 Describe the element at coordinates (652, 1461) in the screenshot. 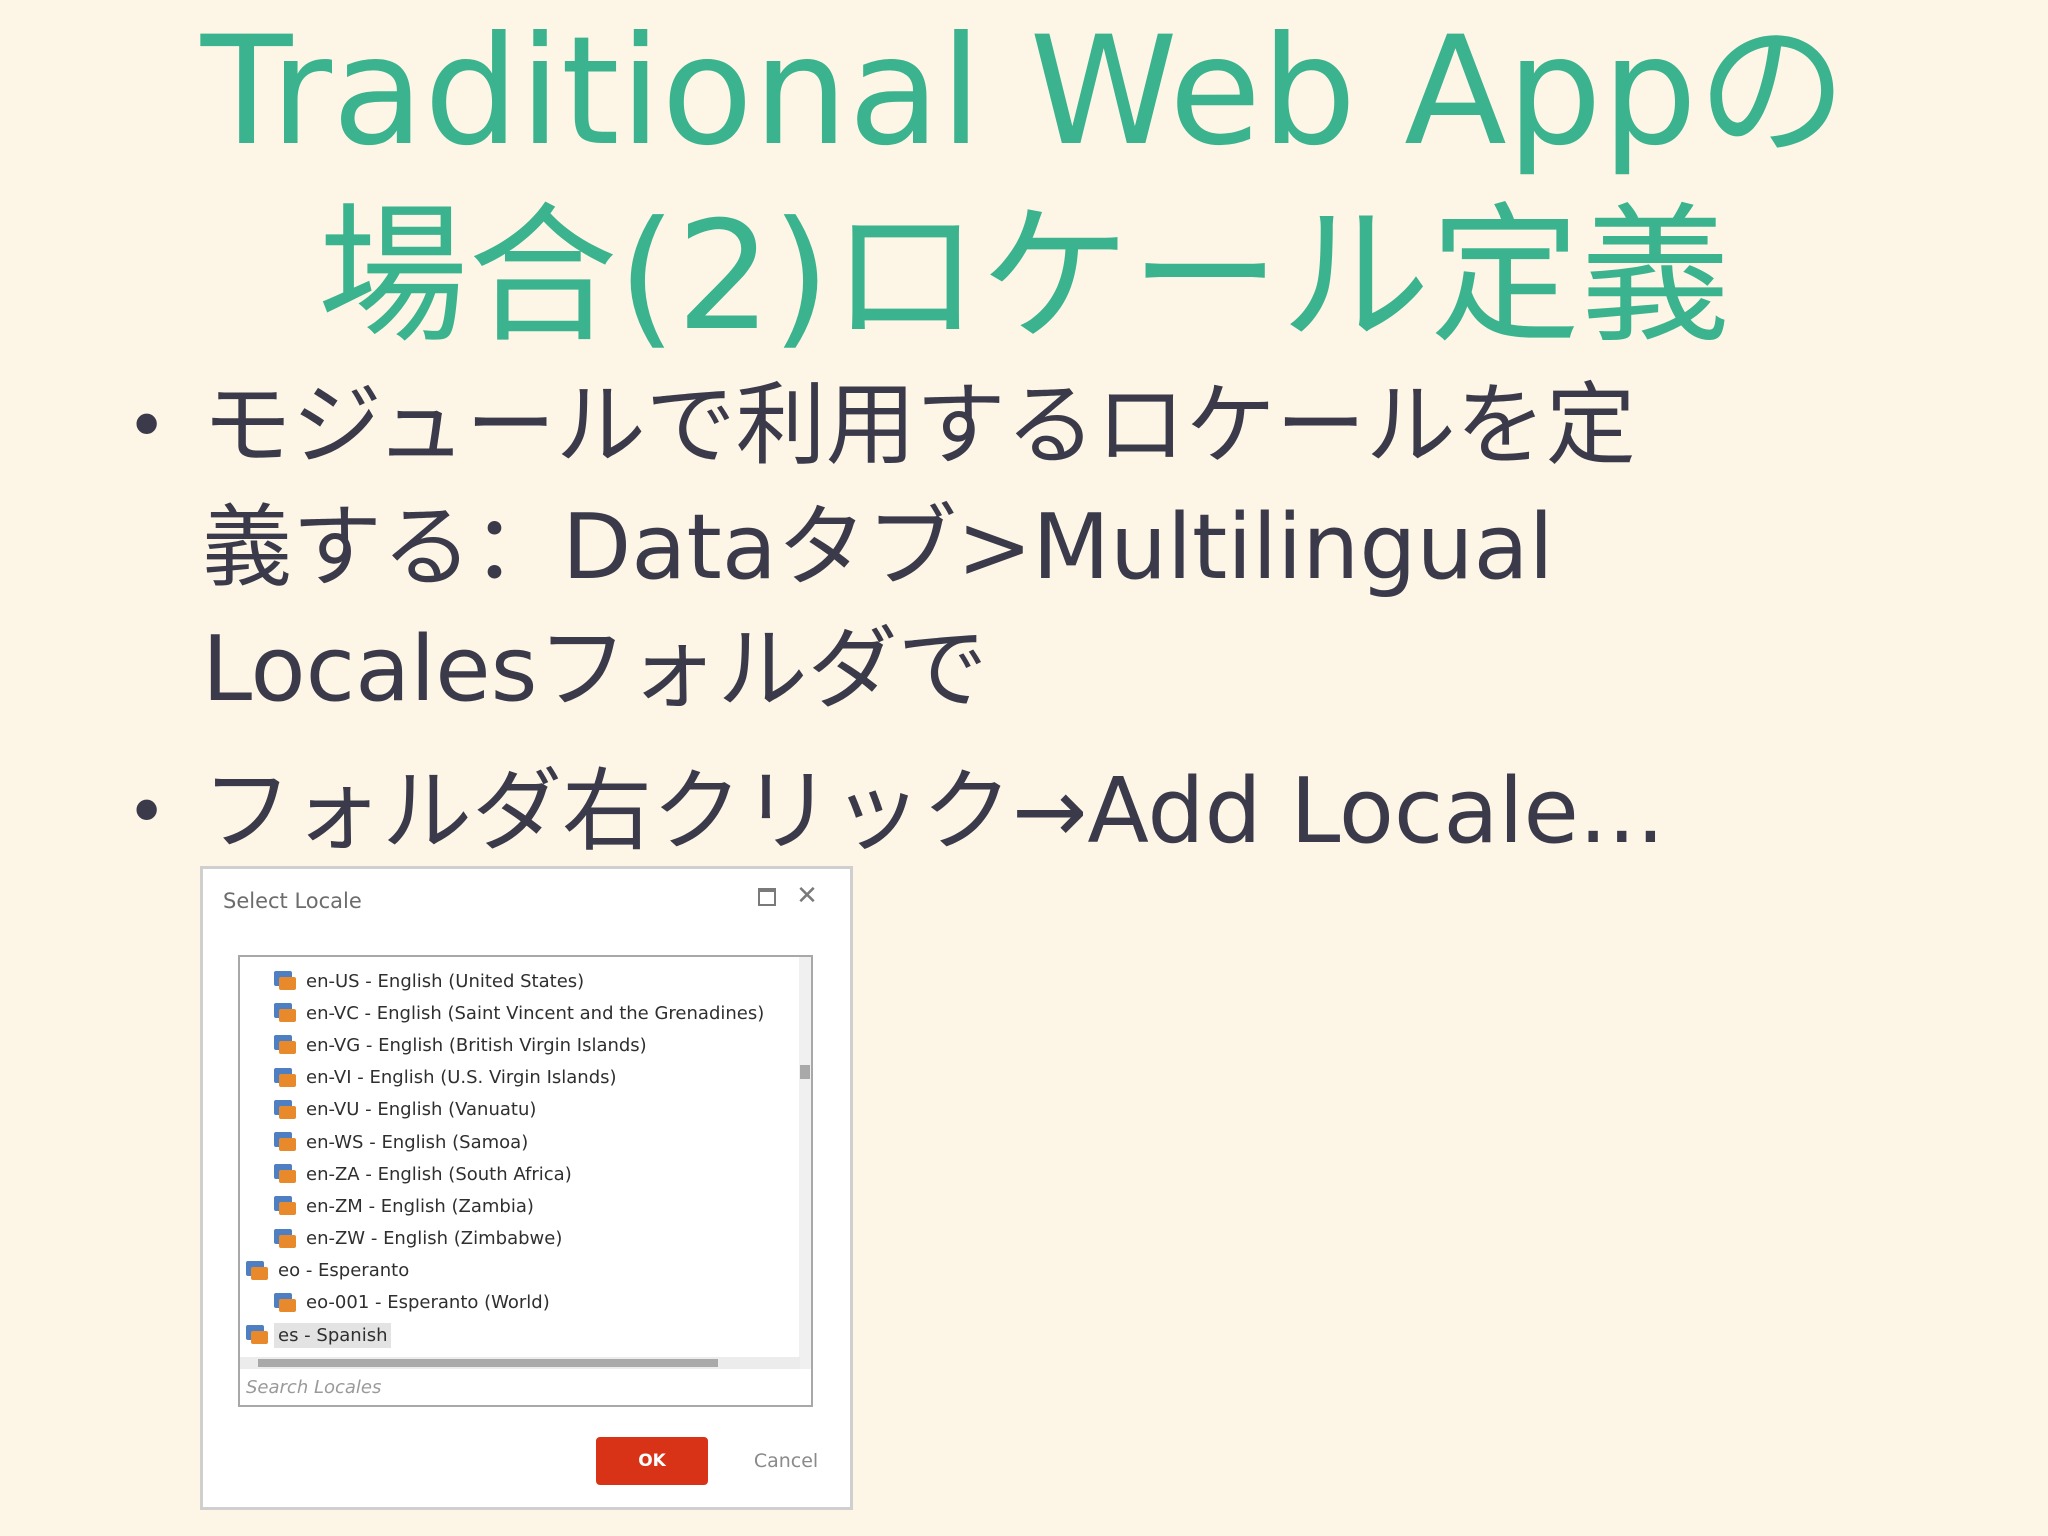

I see `ok-button: OK` at that location.